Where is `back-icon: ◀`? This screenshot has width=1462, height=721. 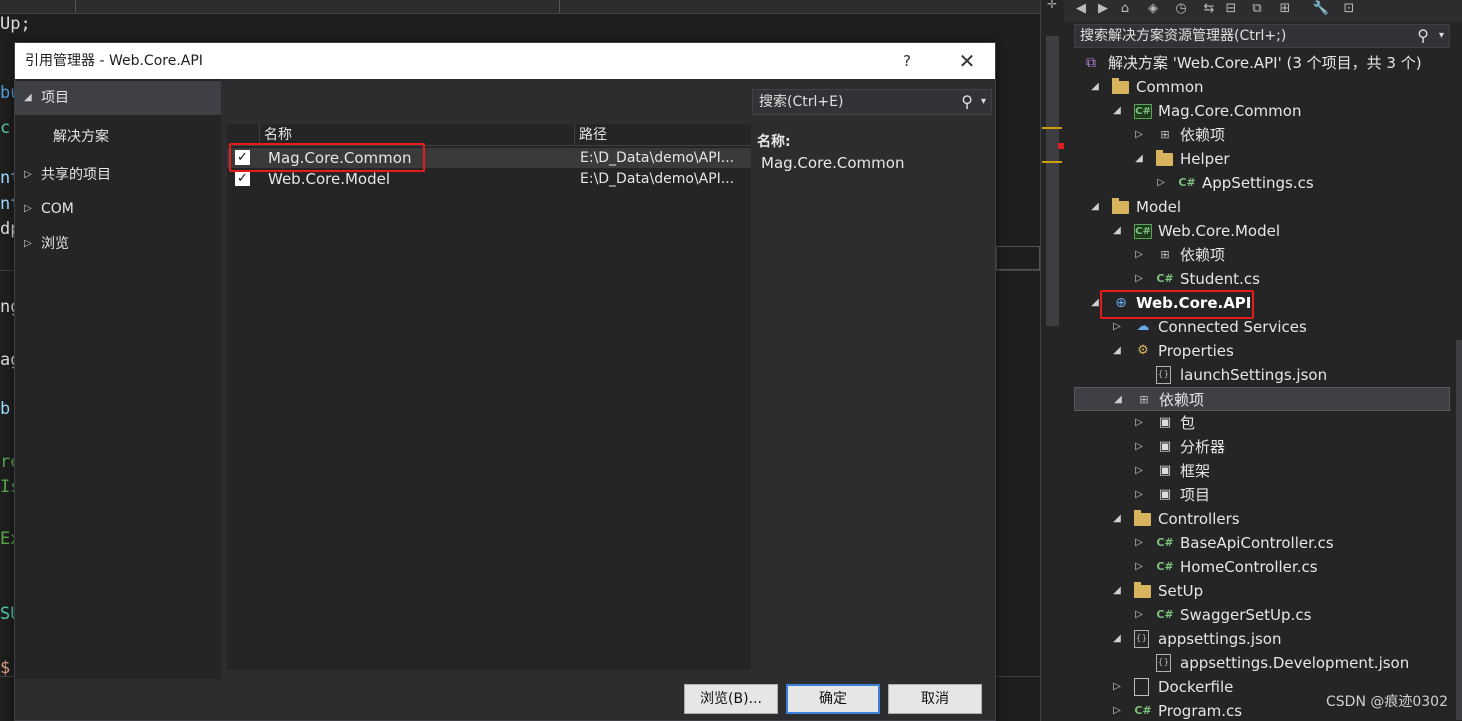
back-icon: ◀ is located at coordinates (1081, 9).